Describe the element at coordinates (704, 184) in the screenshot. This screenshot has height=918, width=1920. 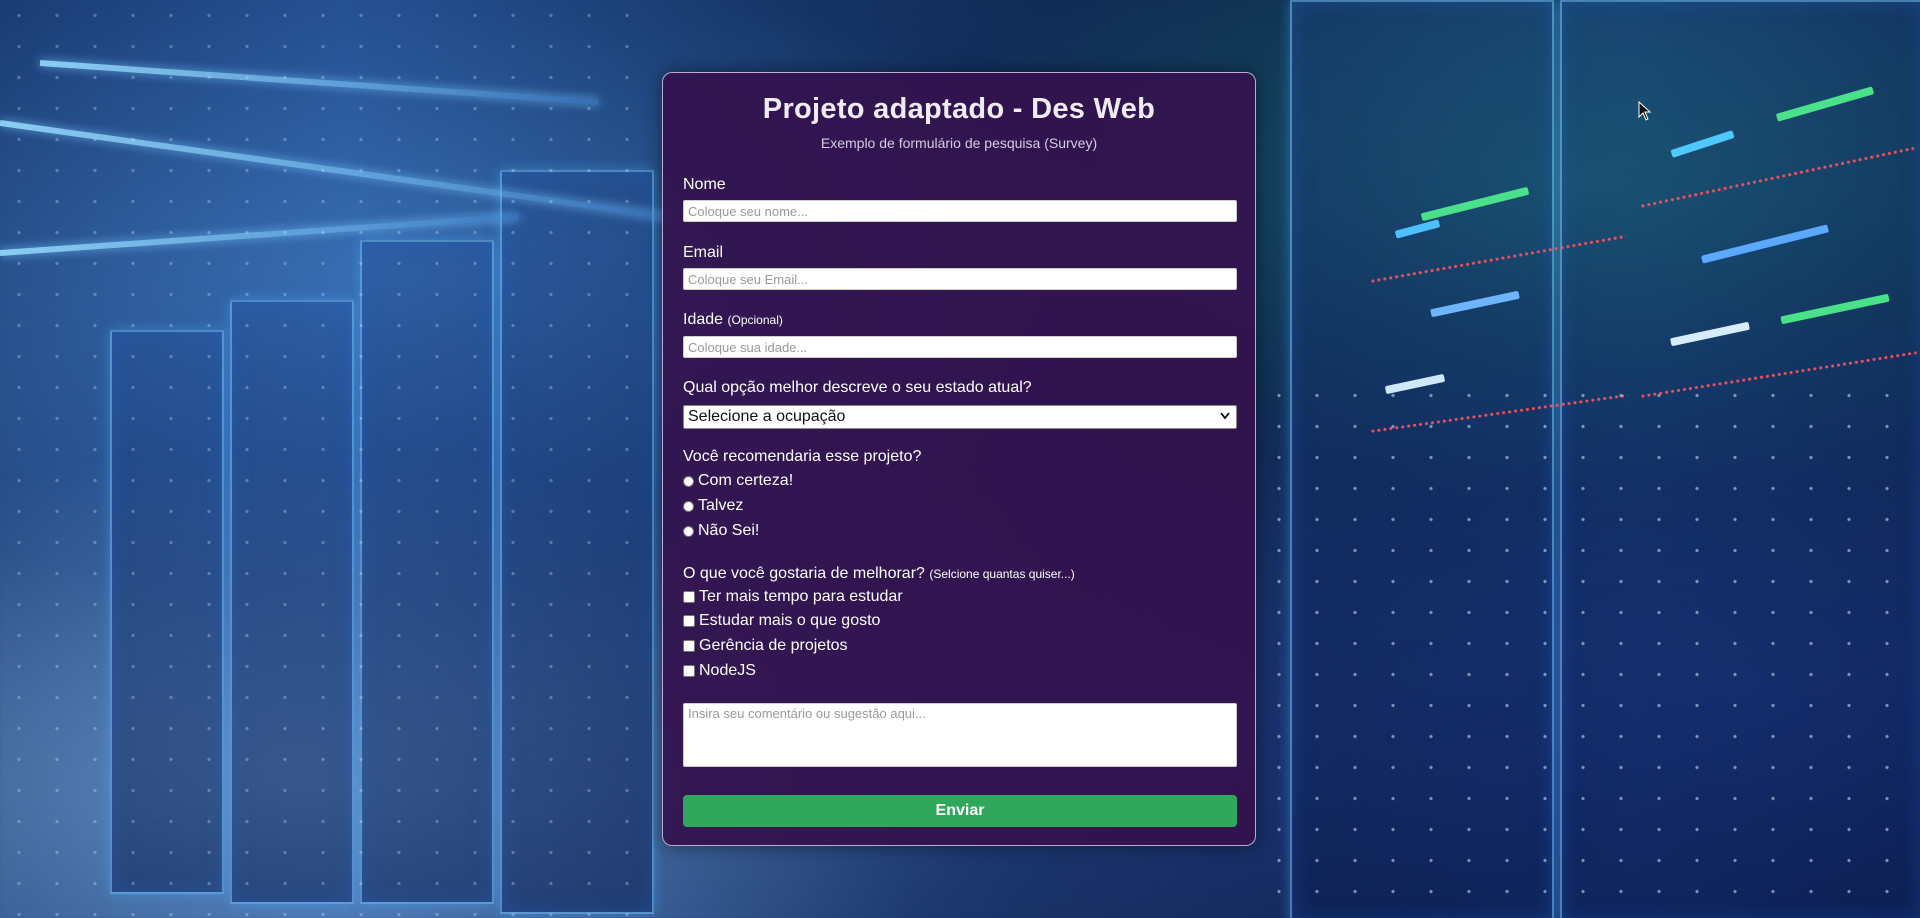
I see `name-label: Nome` at that location.